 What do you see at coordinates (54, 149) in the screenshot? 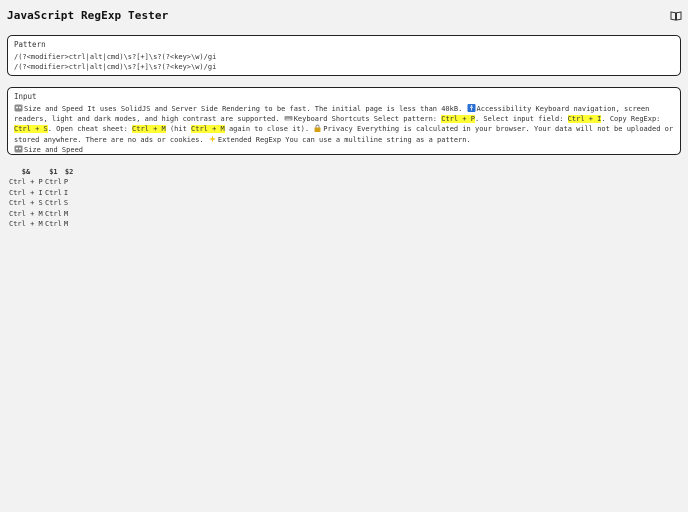
I see `input-seg-11: Size and Speed` at bounding box center [54, 149].